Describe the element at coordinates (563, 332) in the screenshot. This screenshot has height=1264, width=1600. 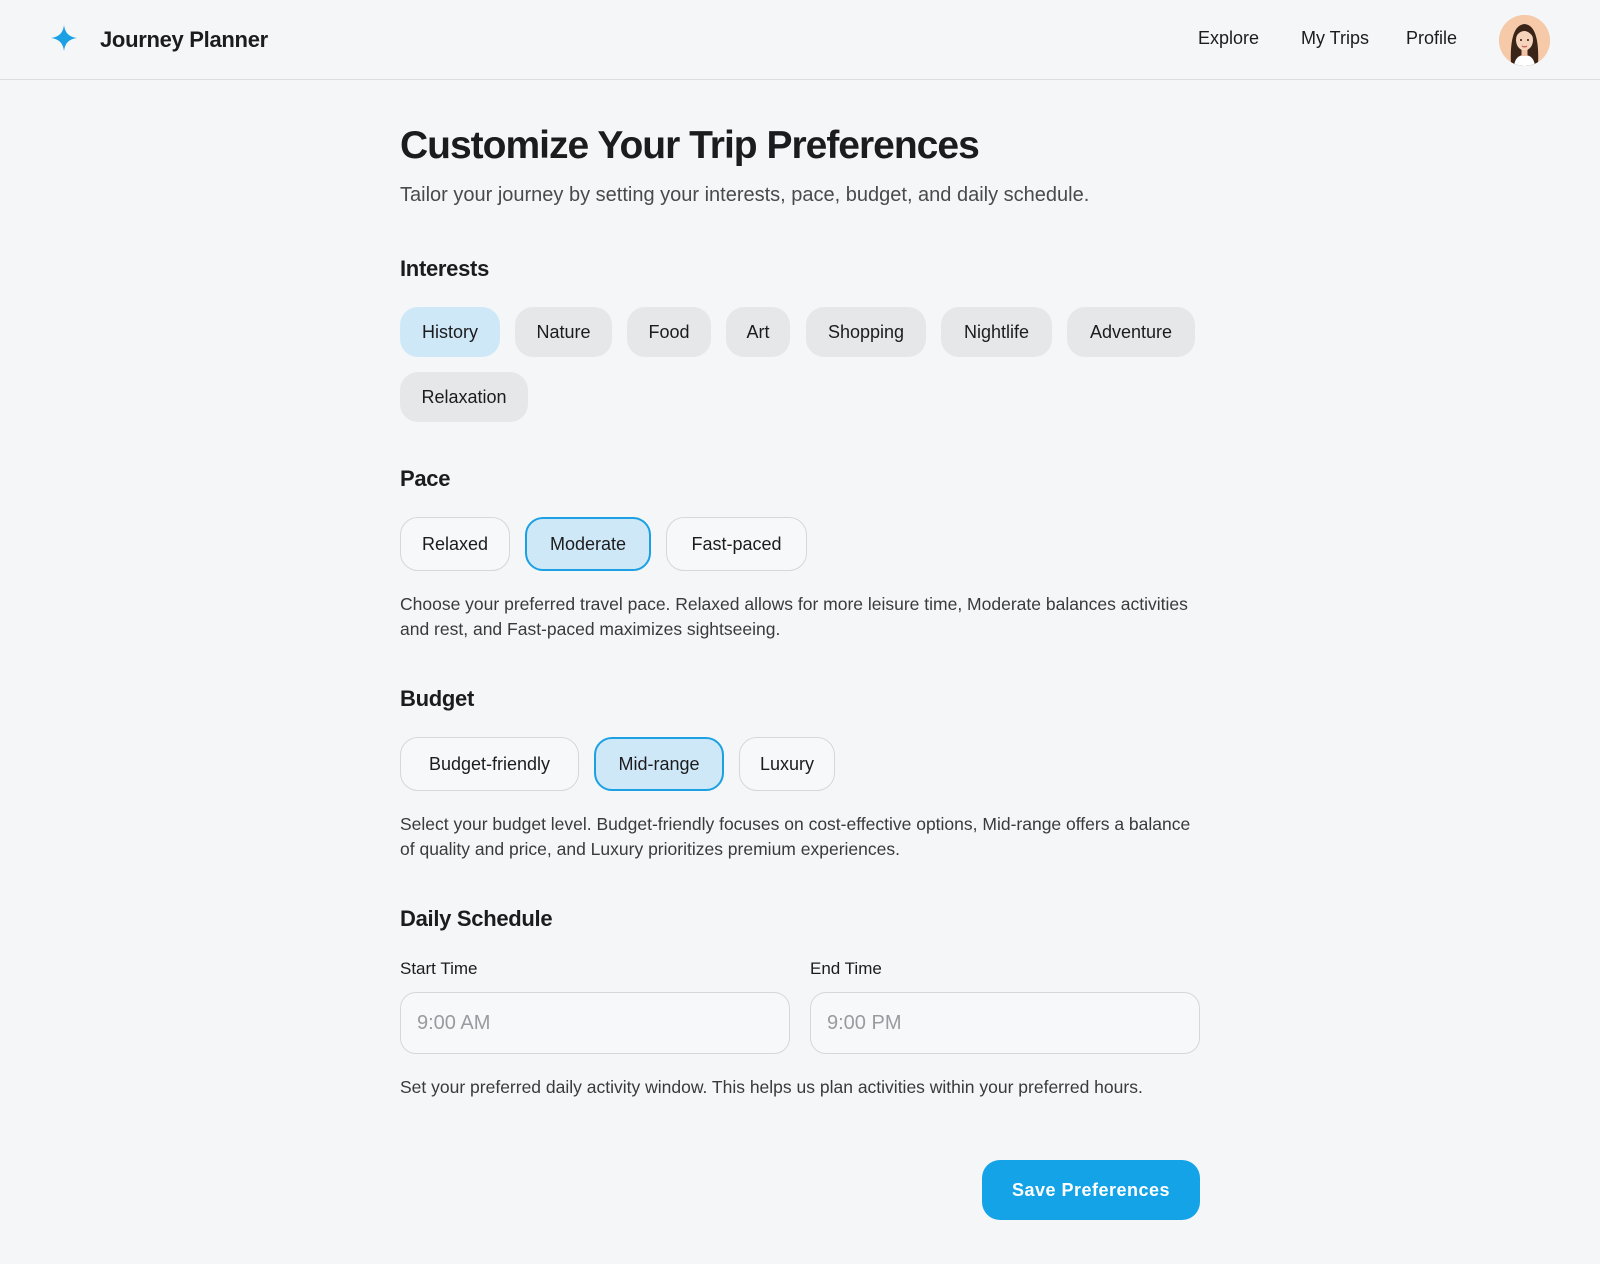
I see `interest-chip-nature: Nature` at that location.